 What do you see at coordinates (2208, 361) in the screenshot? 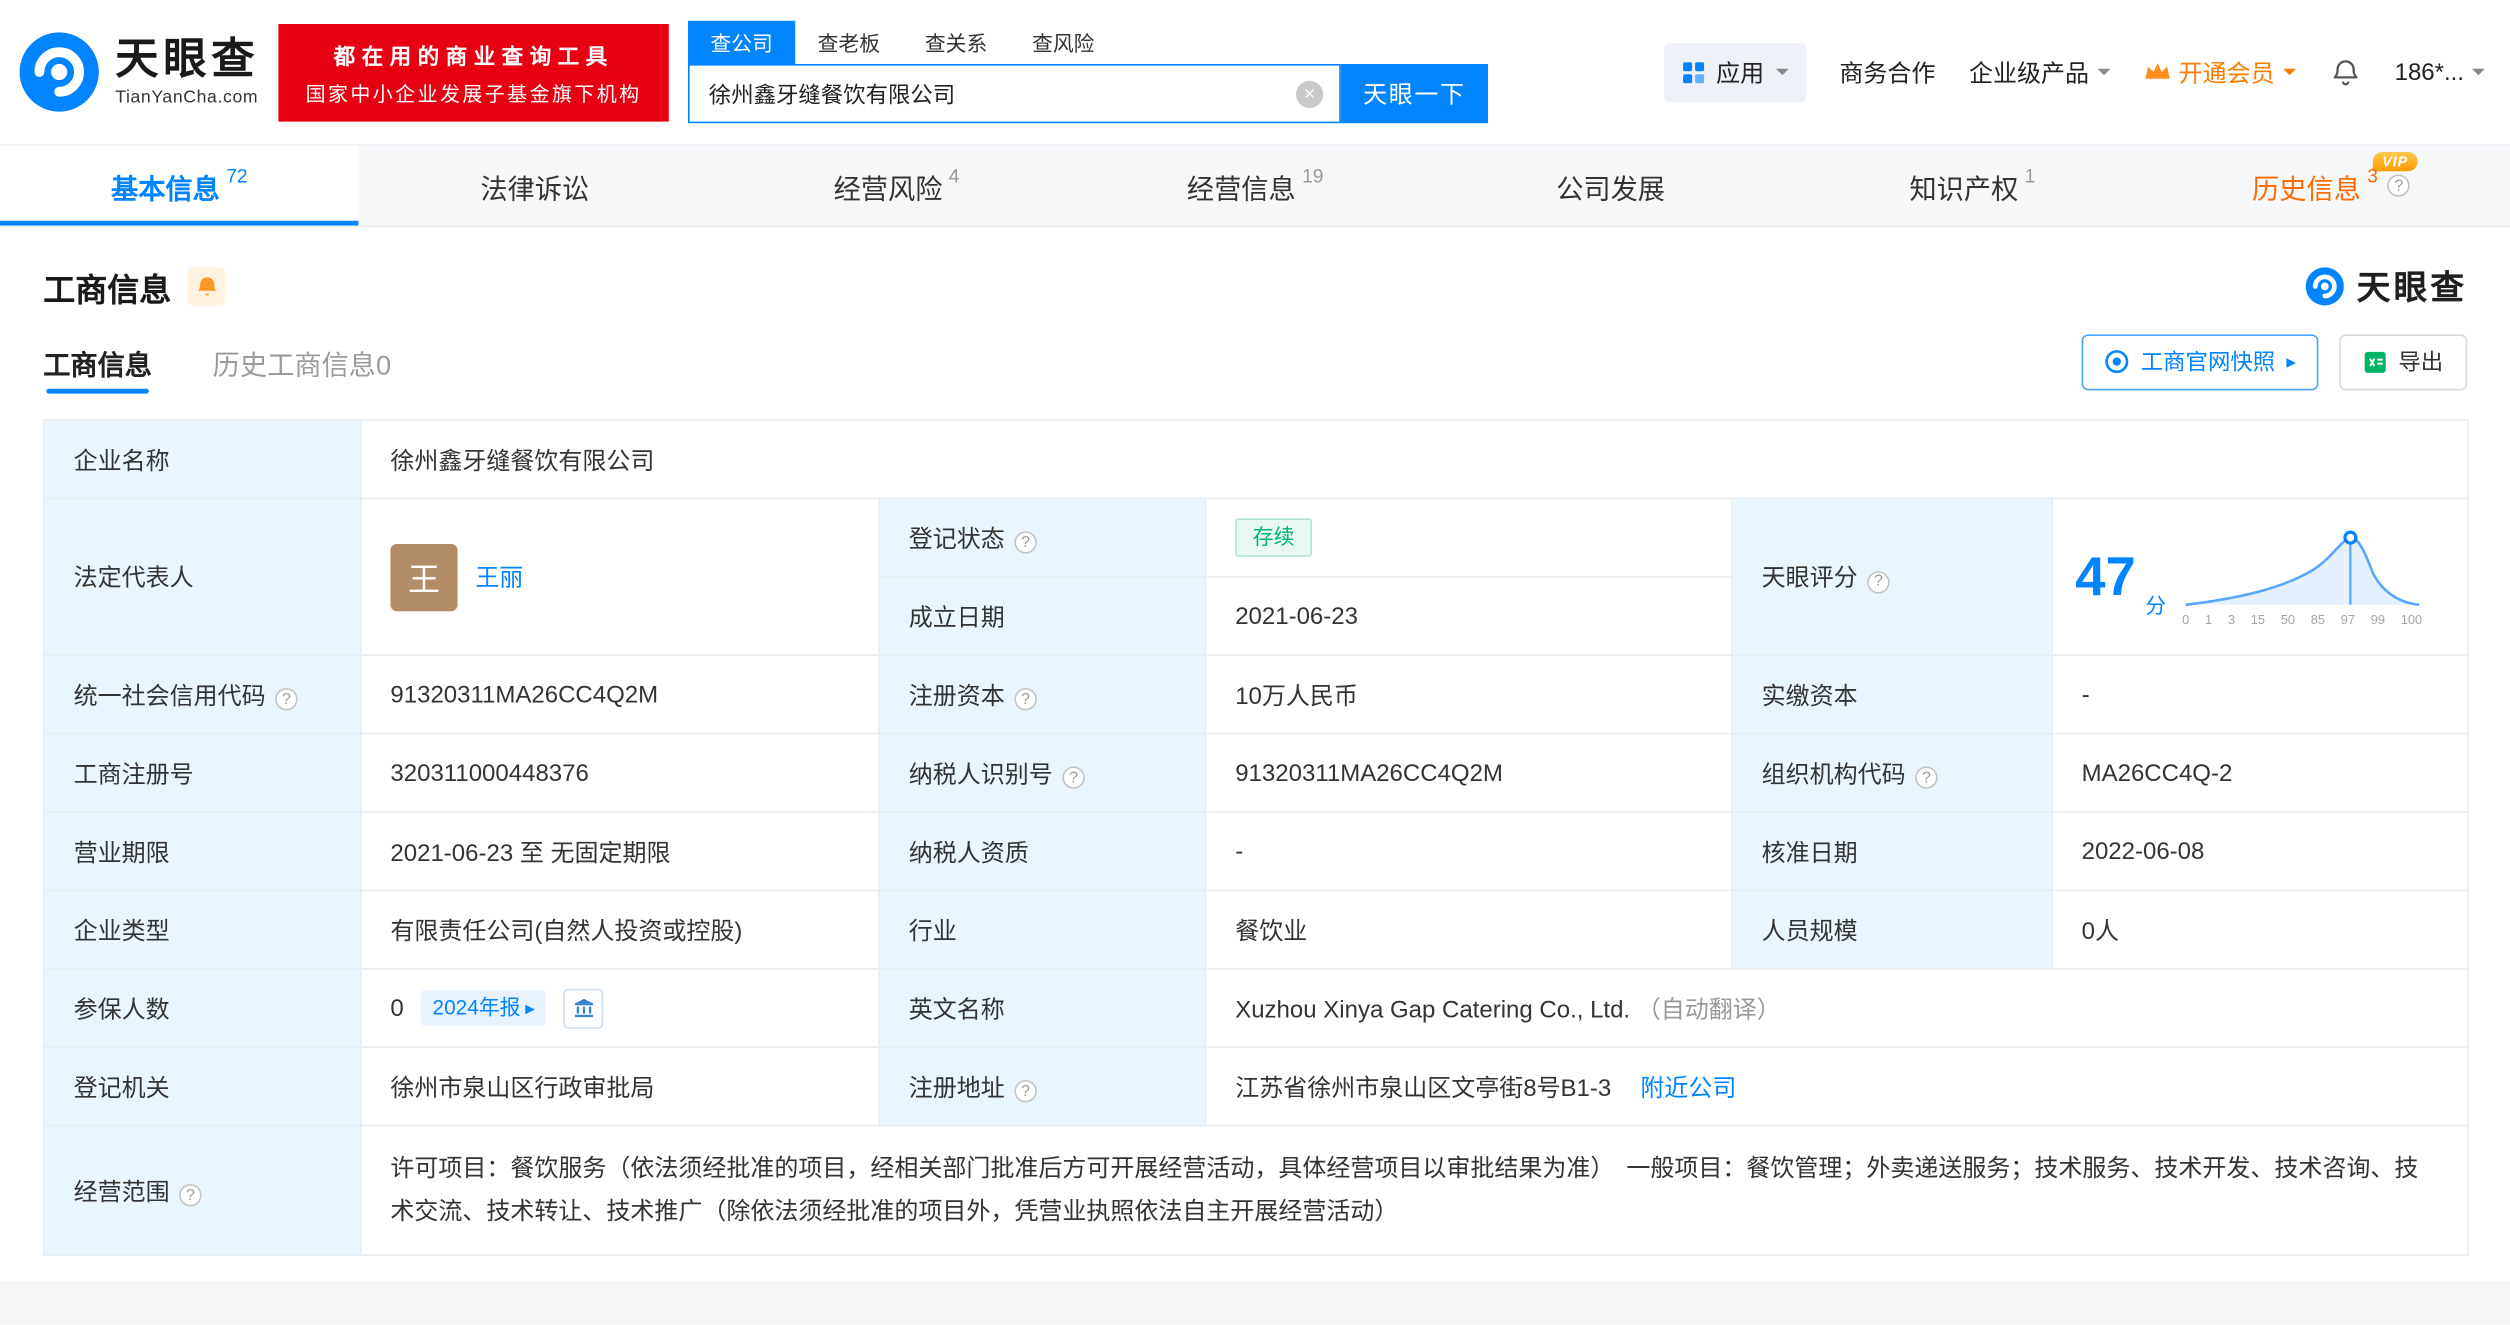
I see `official-snapshot-label: 工商官网快照` at bounding box center [2208, 361].